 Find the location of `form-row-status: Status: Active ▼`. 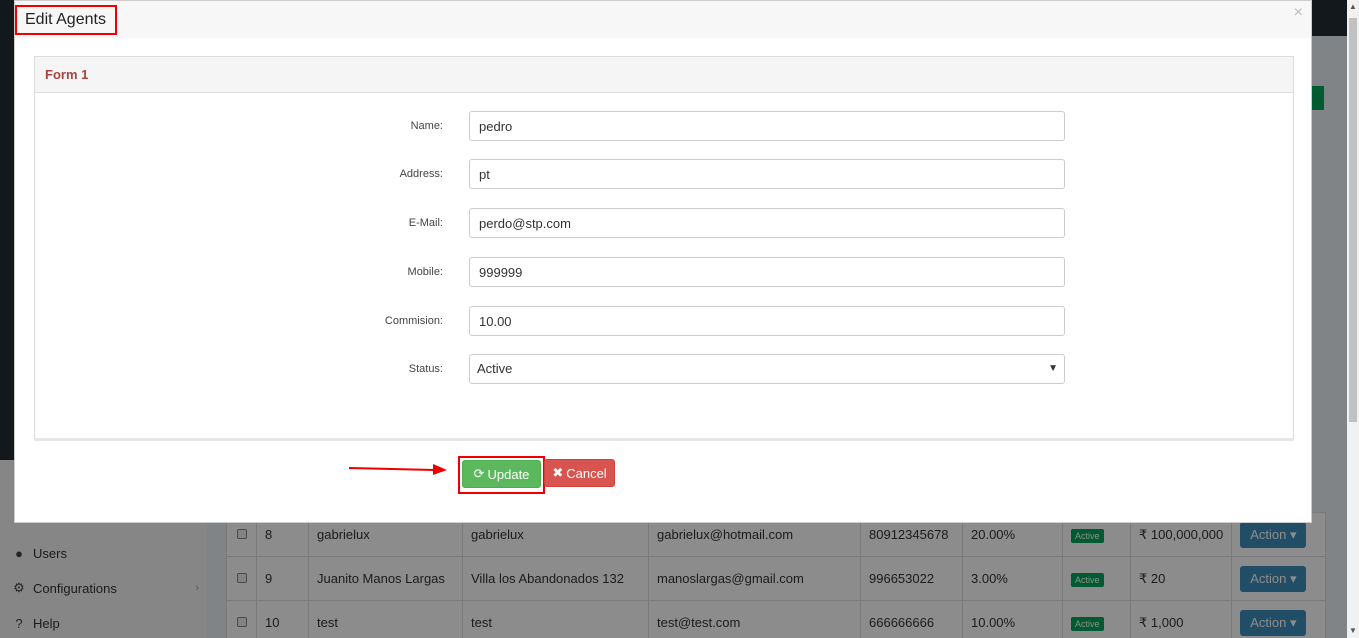

form-row-status: Status: Active ▼ is located at coordinates (665, 369).